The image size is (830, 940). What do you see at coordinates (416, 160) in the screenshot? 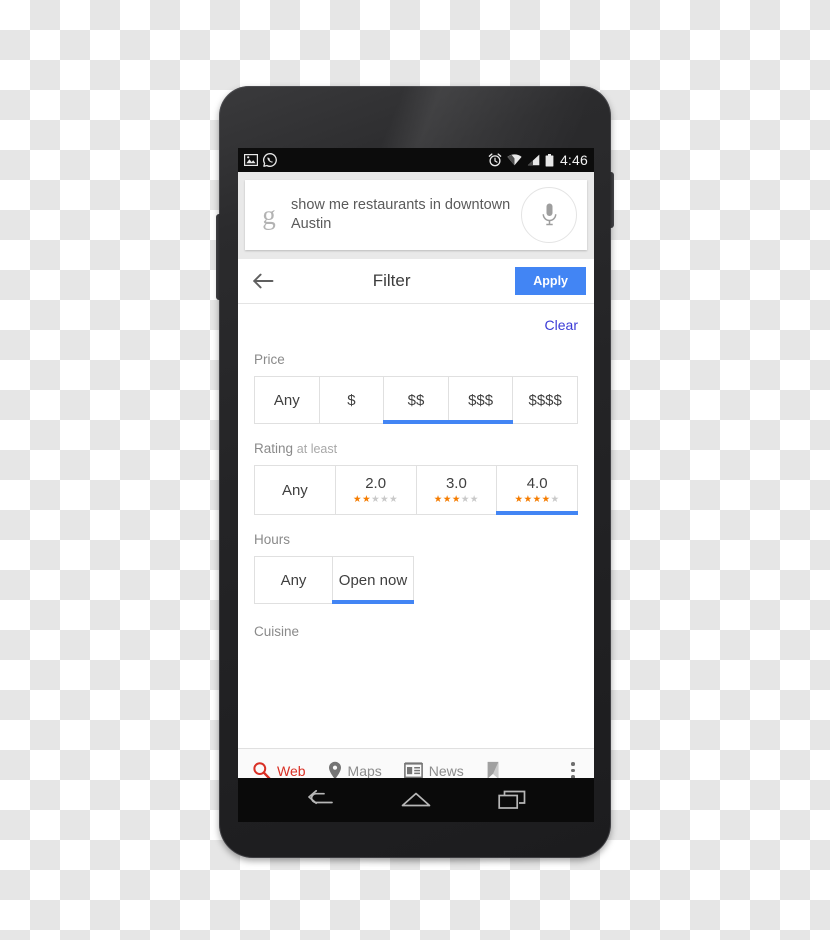
I see `android-status-bar: 4:46` at bounding box center [416, 160].